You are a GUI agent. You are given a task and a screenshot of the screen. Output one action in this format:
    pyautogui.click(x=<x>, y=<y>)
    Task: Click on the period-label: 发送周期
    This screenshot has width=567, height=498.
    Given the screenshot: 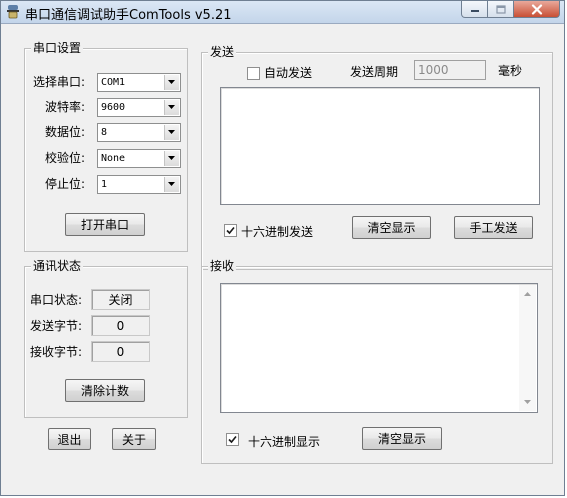 What is the action you would take?
    pyautogui.click(x=374, y=72)
    